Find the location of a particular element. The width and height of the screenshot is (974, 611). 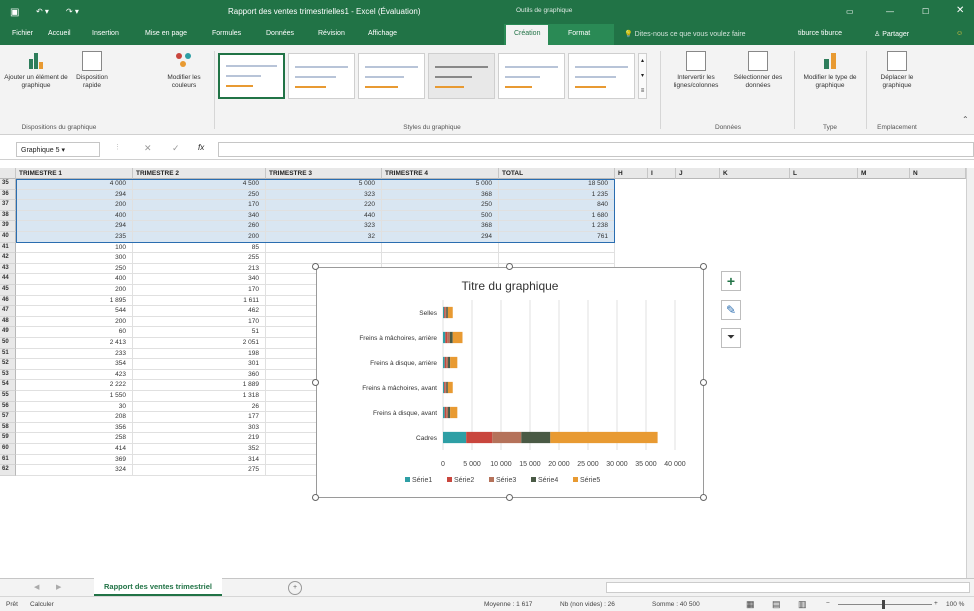

tab-mise-en-page: Mise en page is located at coordinates (166, 33).